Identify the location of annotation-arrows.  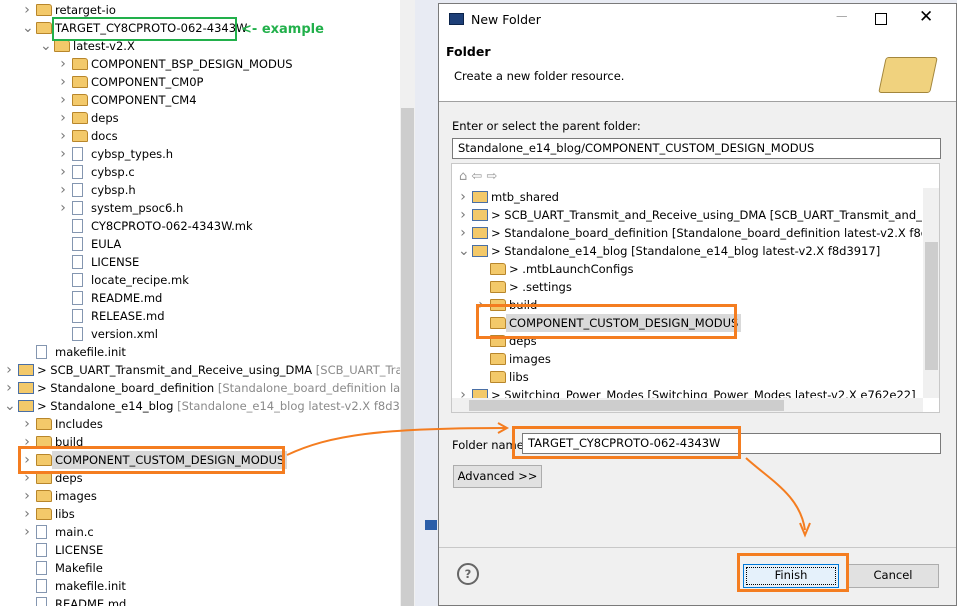
(548, 480).